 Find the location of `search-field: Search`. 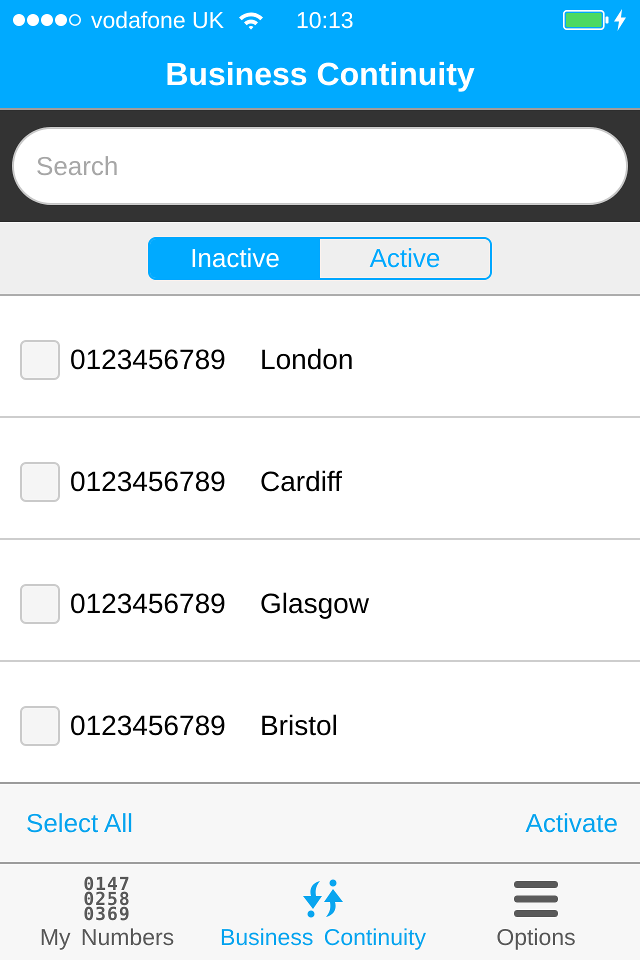

search-field: Search is located at coordinates (320, 166).